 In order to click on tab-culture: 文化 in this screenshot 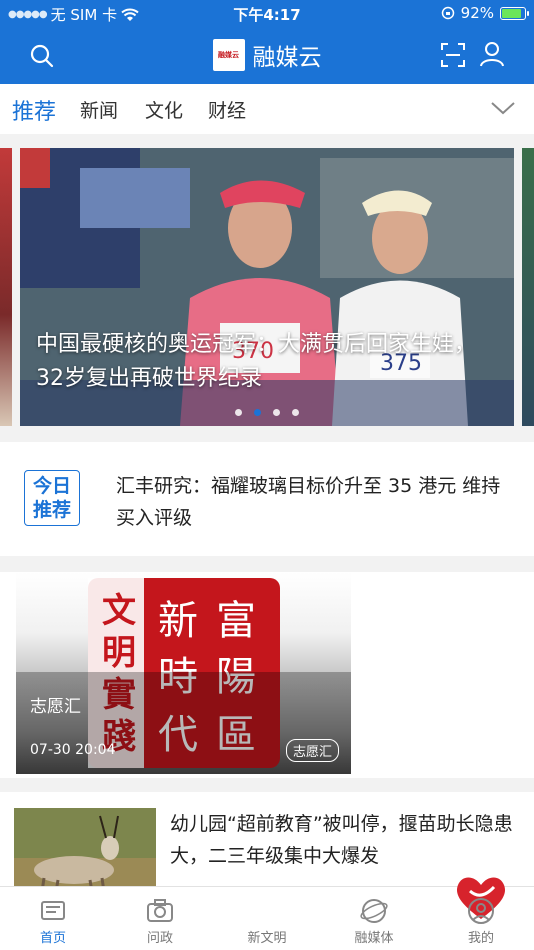, I will do `click(164, 109)`.